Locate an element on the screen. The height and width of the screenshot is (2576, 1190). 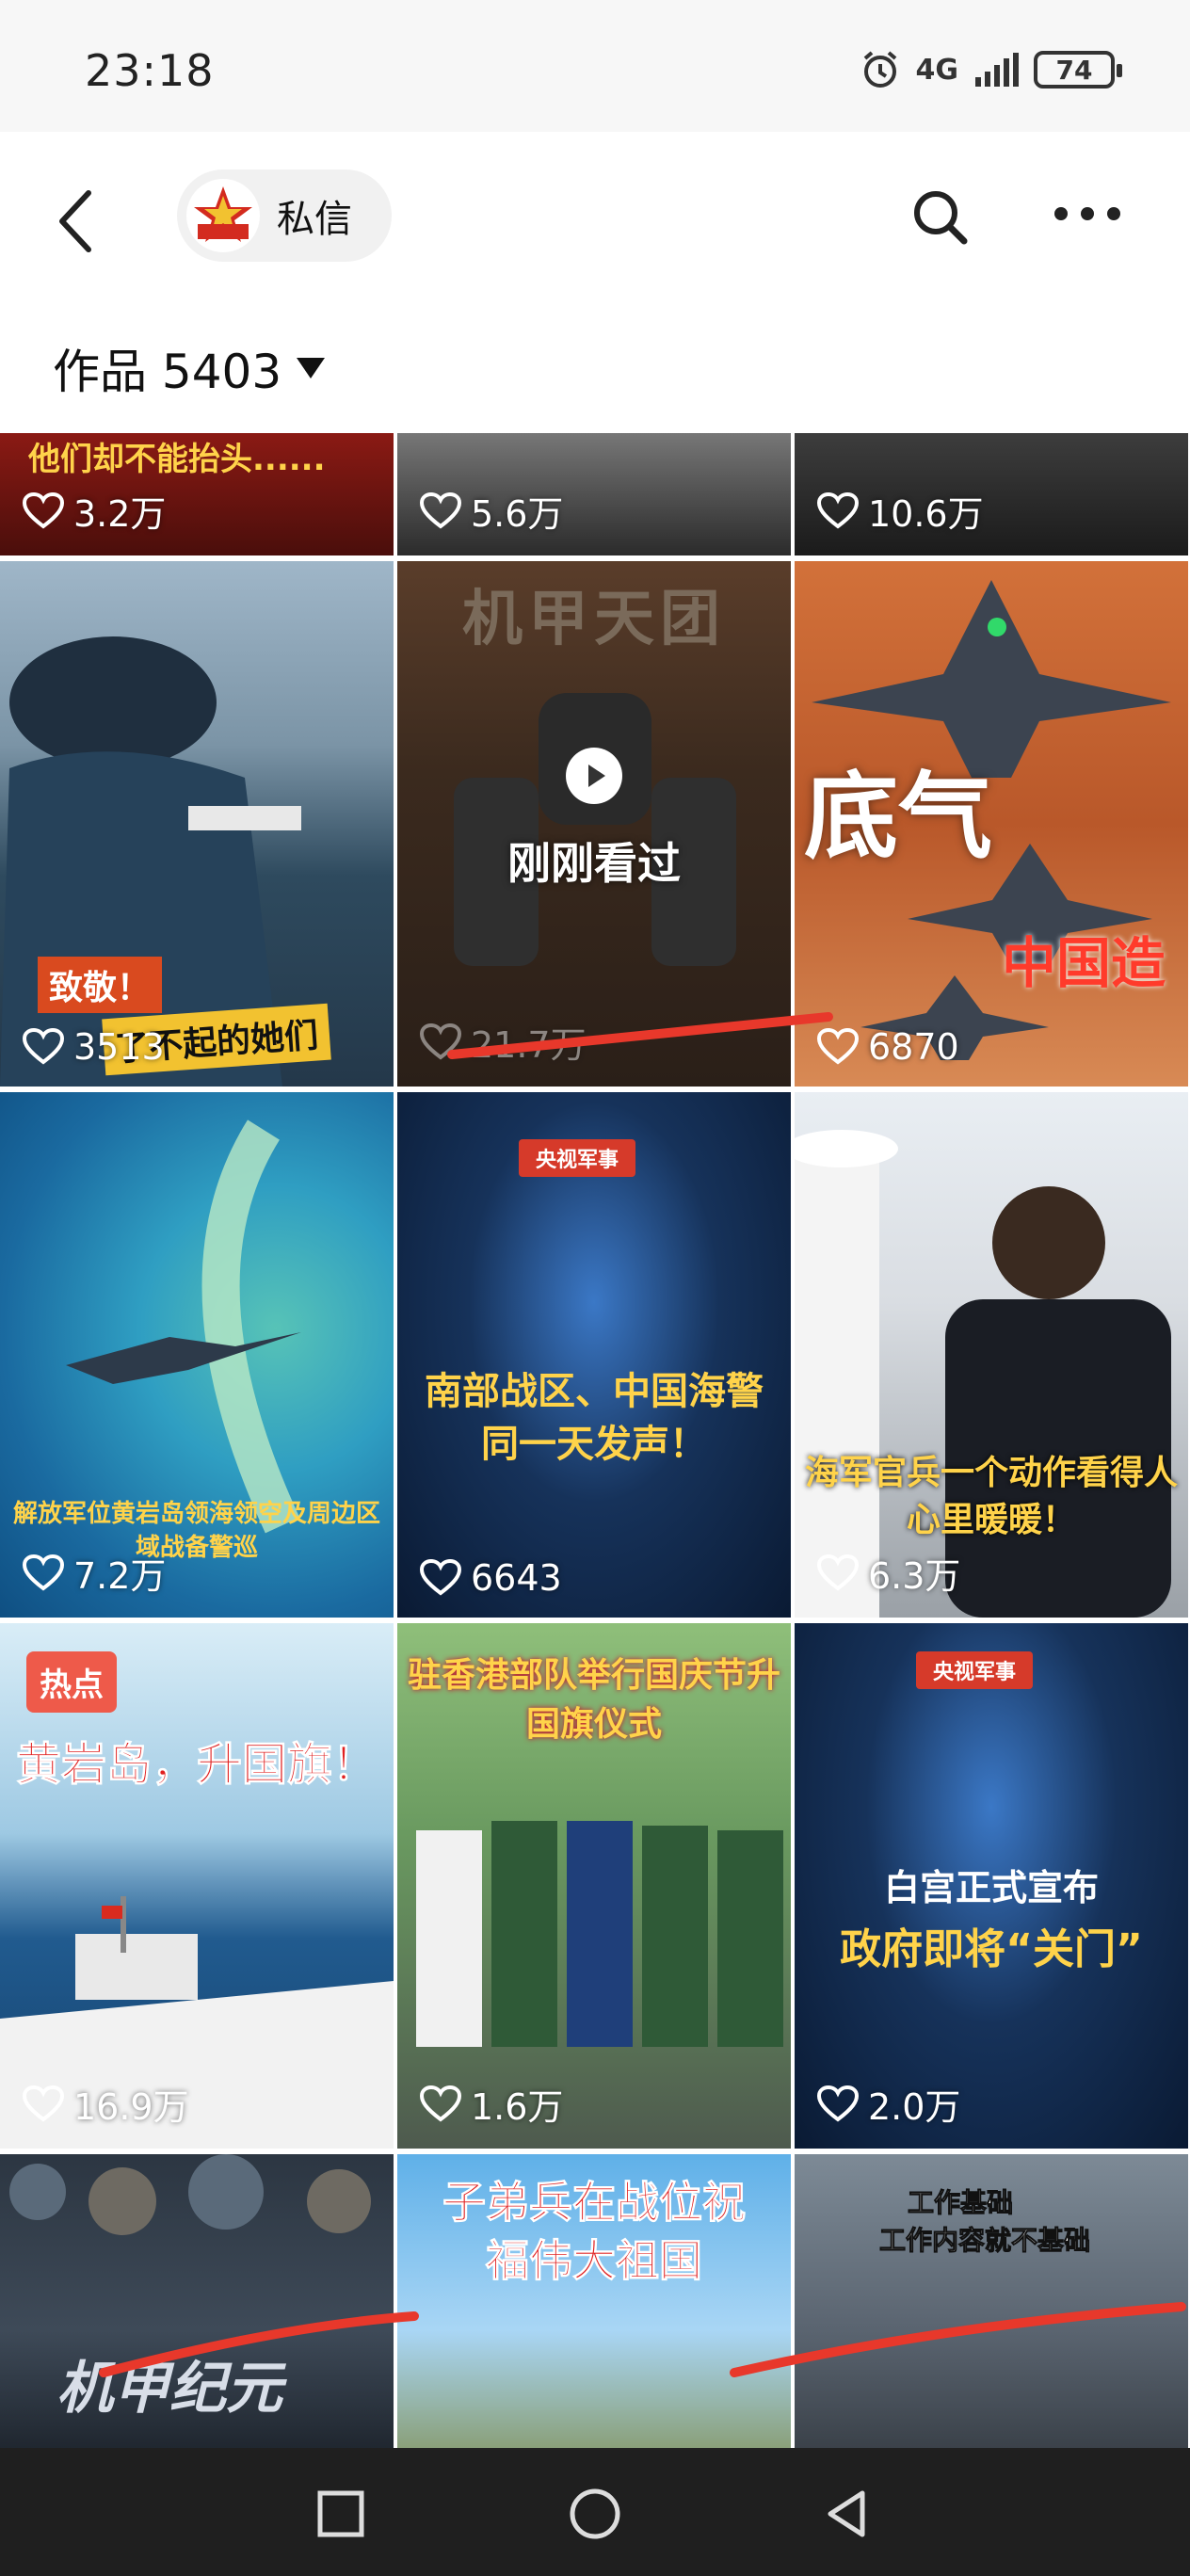
tile-likes: 3513 is located at coordinates (94, 1047).